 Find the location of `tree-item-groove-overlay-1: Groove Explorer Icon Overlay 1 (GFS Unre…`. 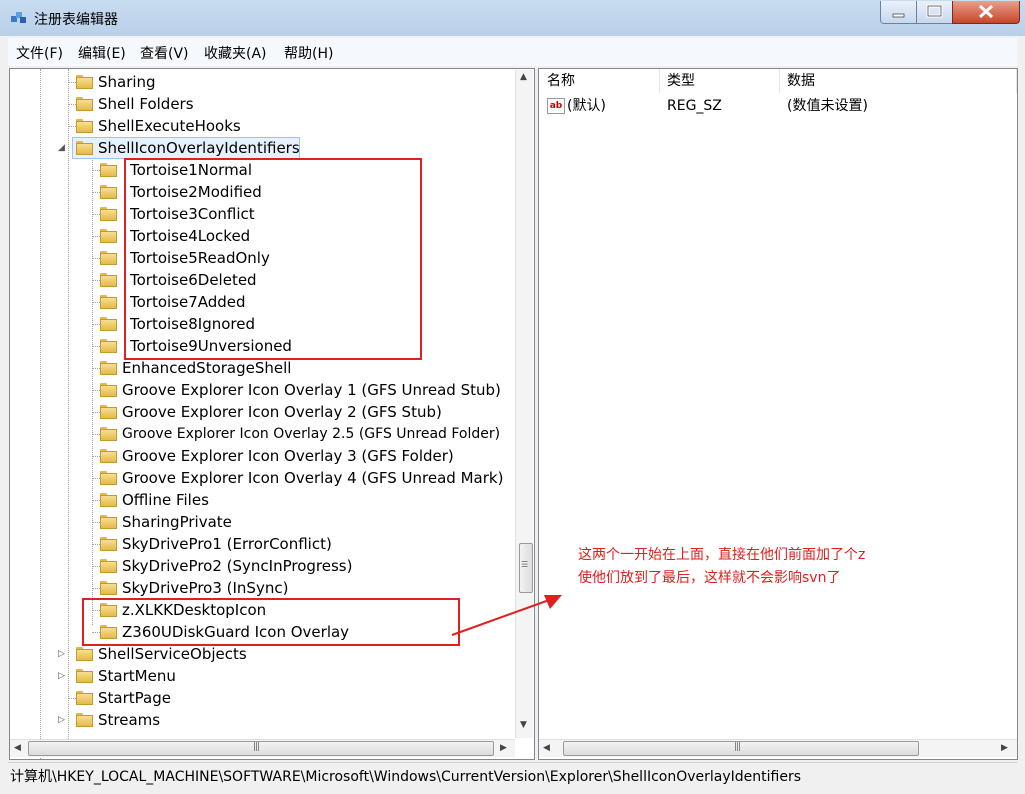

tree-item-groove-overlay-1: Groove Explorer Icon Overlay 1 (GFS Unre… is located at coordinates (260, 390).